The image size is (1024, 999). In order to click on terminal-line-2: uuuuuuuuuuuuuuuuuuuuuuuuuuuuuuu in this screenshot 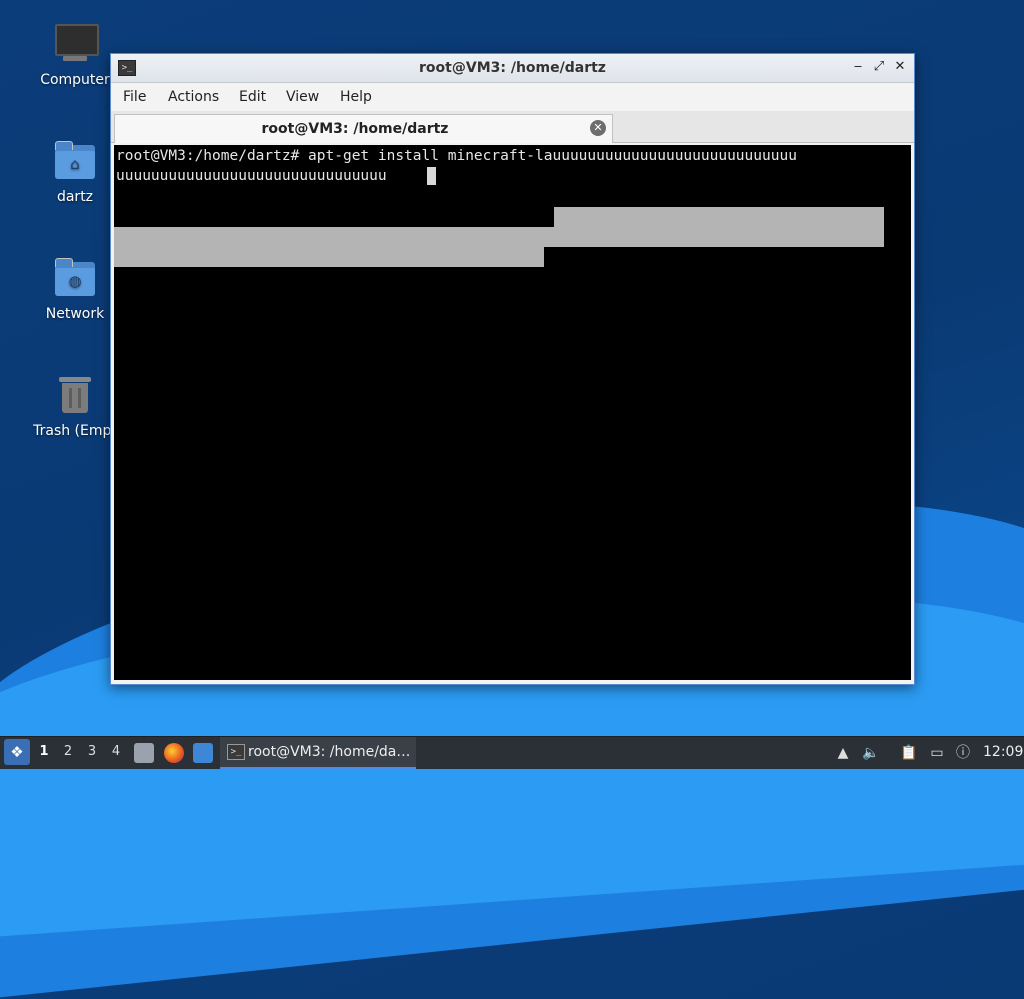, I will do `click(251, 176)`.